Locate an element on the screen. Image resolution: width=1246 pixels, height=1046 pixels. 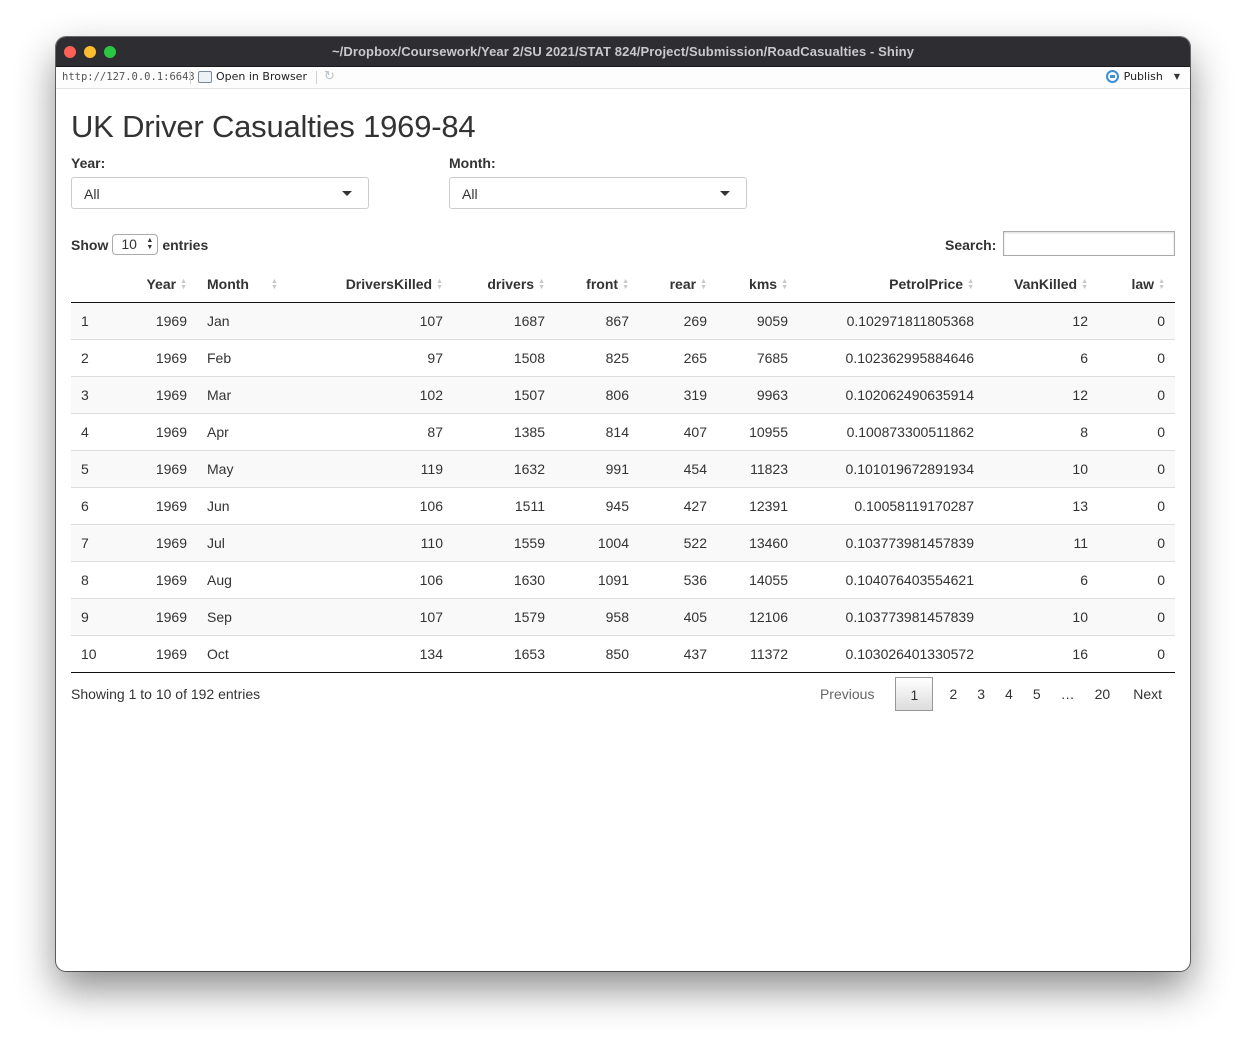
column-header-month: Month ▲ ▼ is located at coordinates (247, 284).